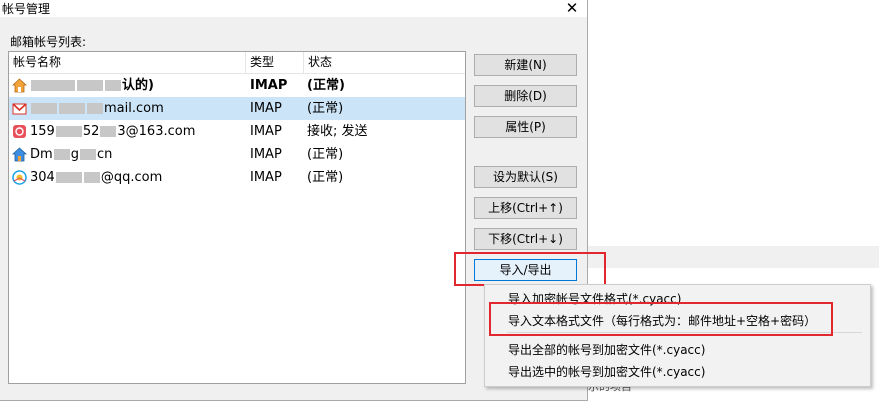 This screenshot has height=401, width=879. Describe the element at coordinates (137, 108) in the screenshot. I see `account-name: mail.com` at that location.